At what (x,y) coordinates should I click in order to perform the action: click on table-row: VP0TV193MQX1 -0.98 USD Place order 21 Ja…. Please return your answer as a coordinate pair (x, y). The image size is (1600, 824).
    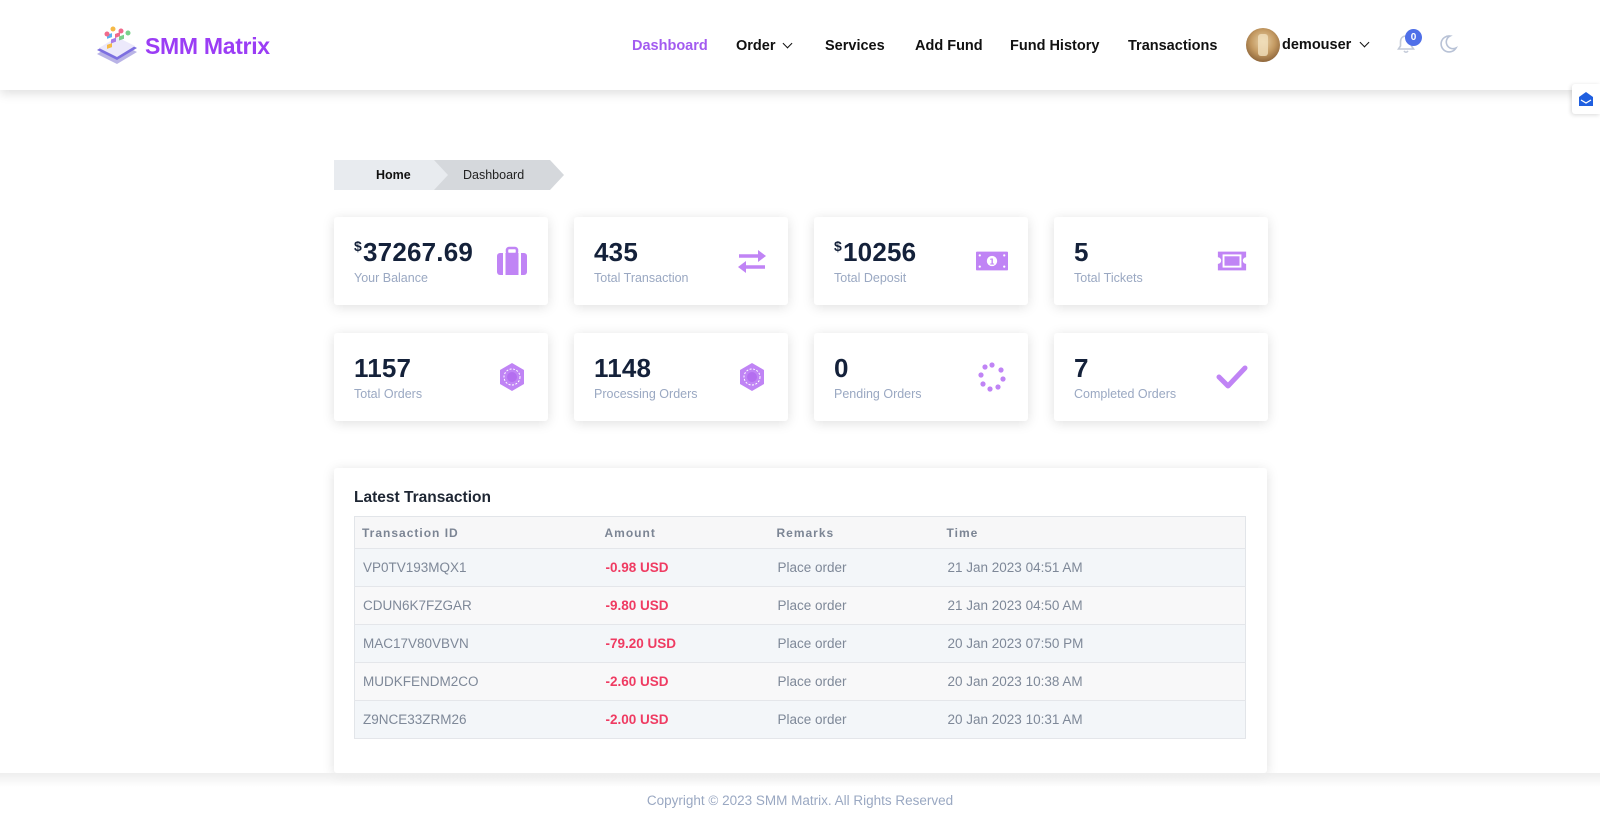
    Looking at the image, I should click on (800, 567).